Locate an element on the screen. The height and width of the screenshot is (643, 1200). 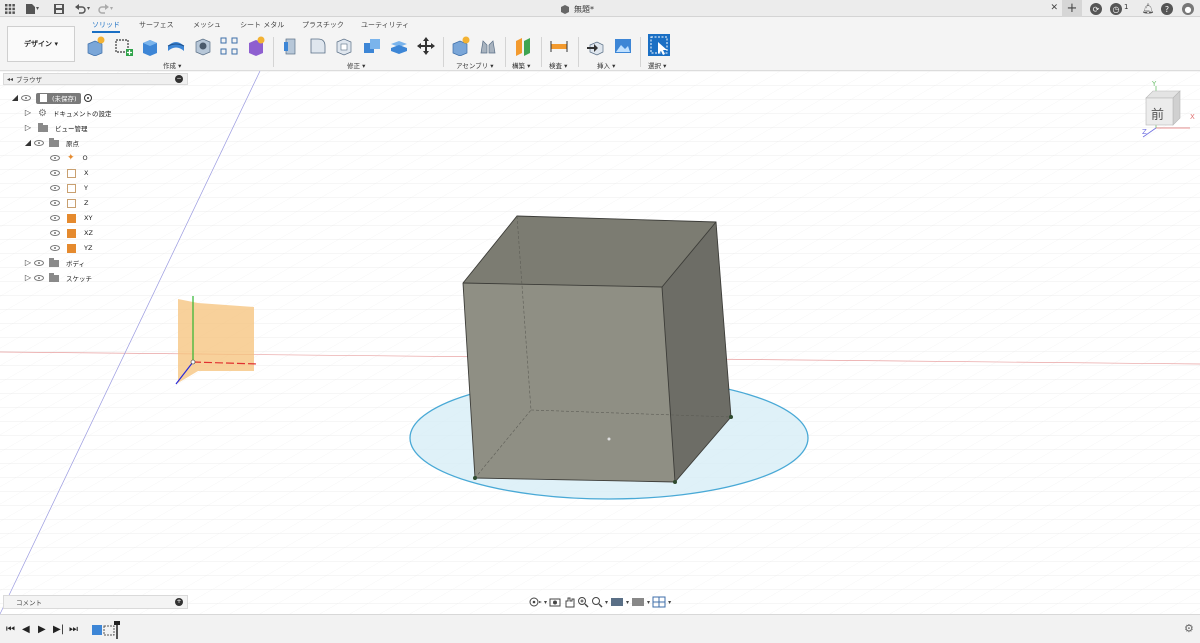
browser-panel-header: ◂◂ ブラウザ − is located at coordinates (95, 79).